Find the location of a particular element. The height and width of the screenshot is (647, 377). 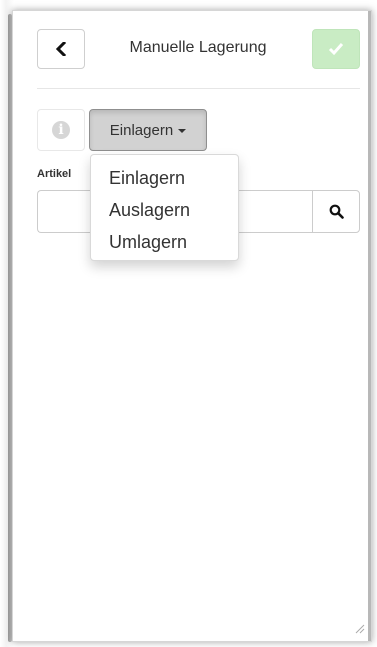

search-button is located at coordinates (336, 211).